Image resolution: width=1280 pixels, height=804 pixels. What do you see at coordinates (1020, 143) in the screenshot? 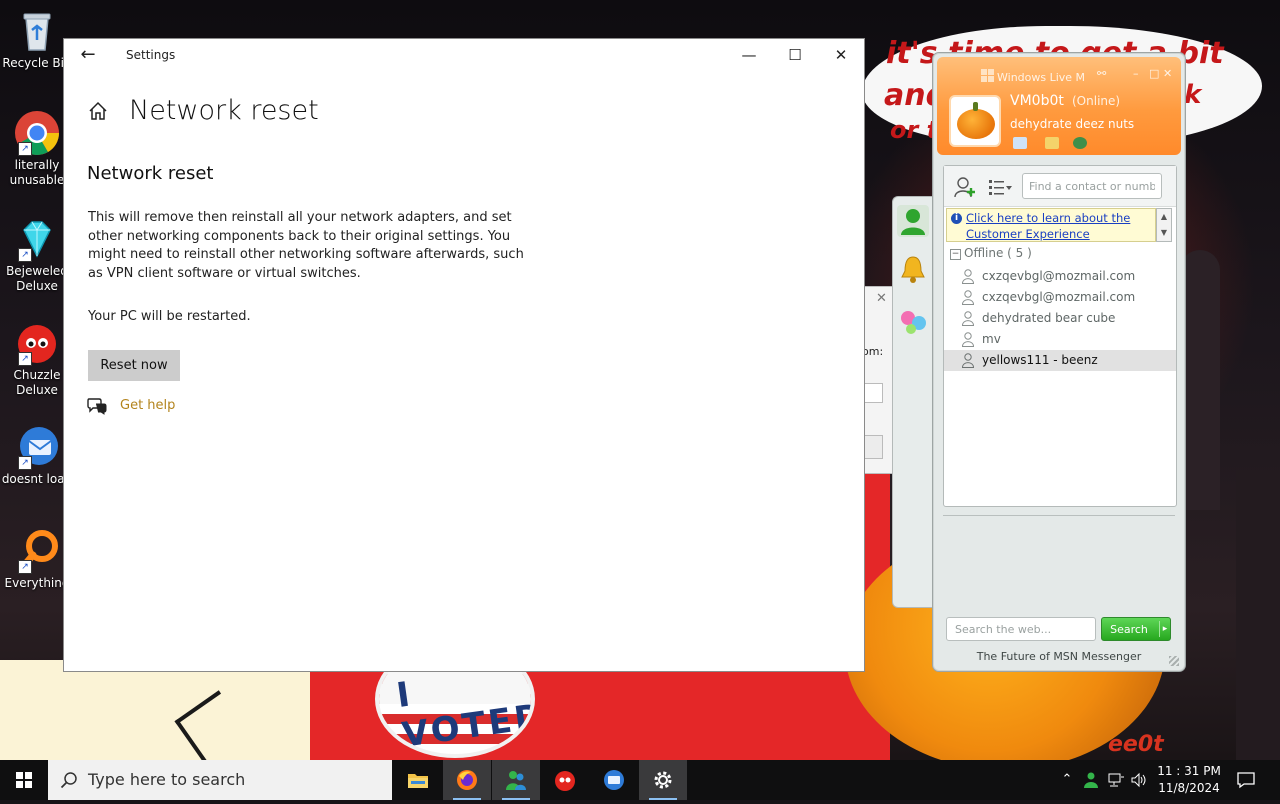
I see `mail-icon` at bounding box center [1020, 143].